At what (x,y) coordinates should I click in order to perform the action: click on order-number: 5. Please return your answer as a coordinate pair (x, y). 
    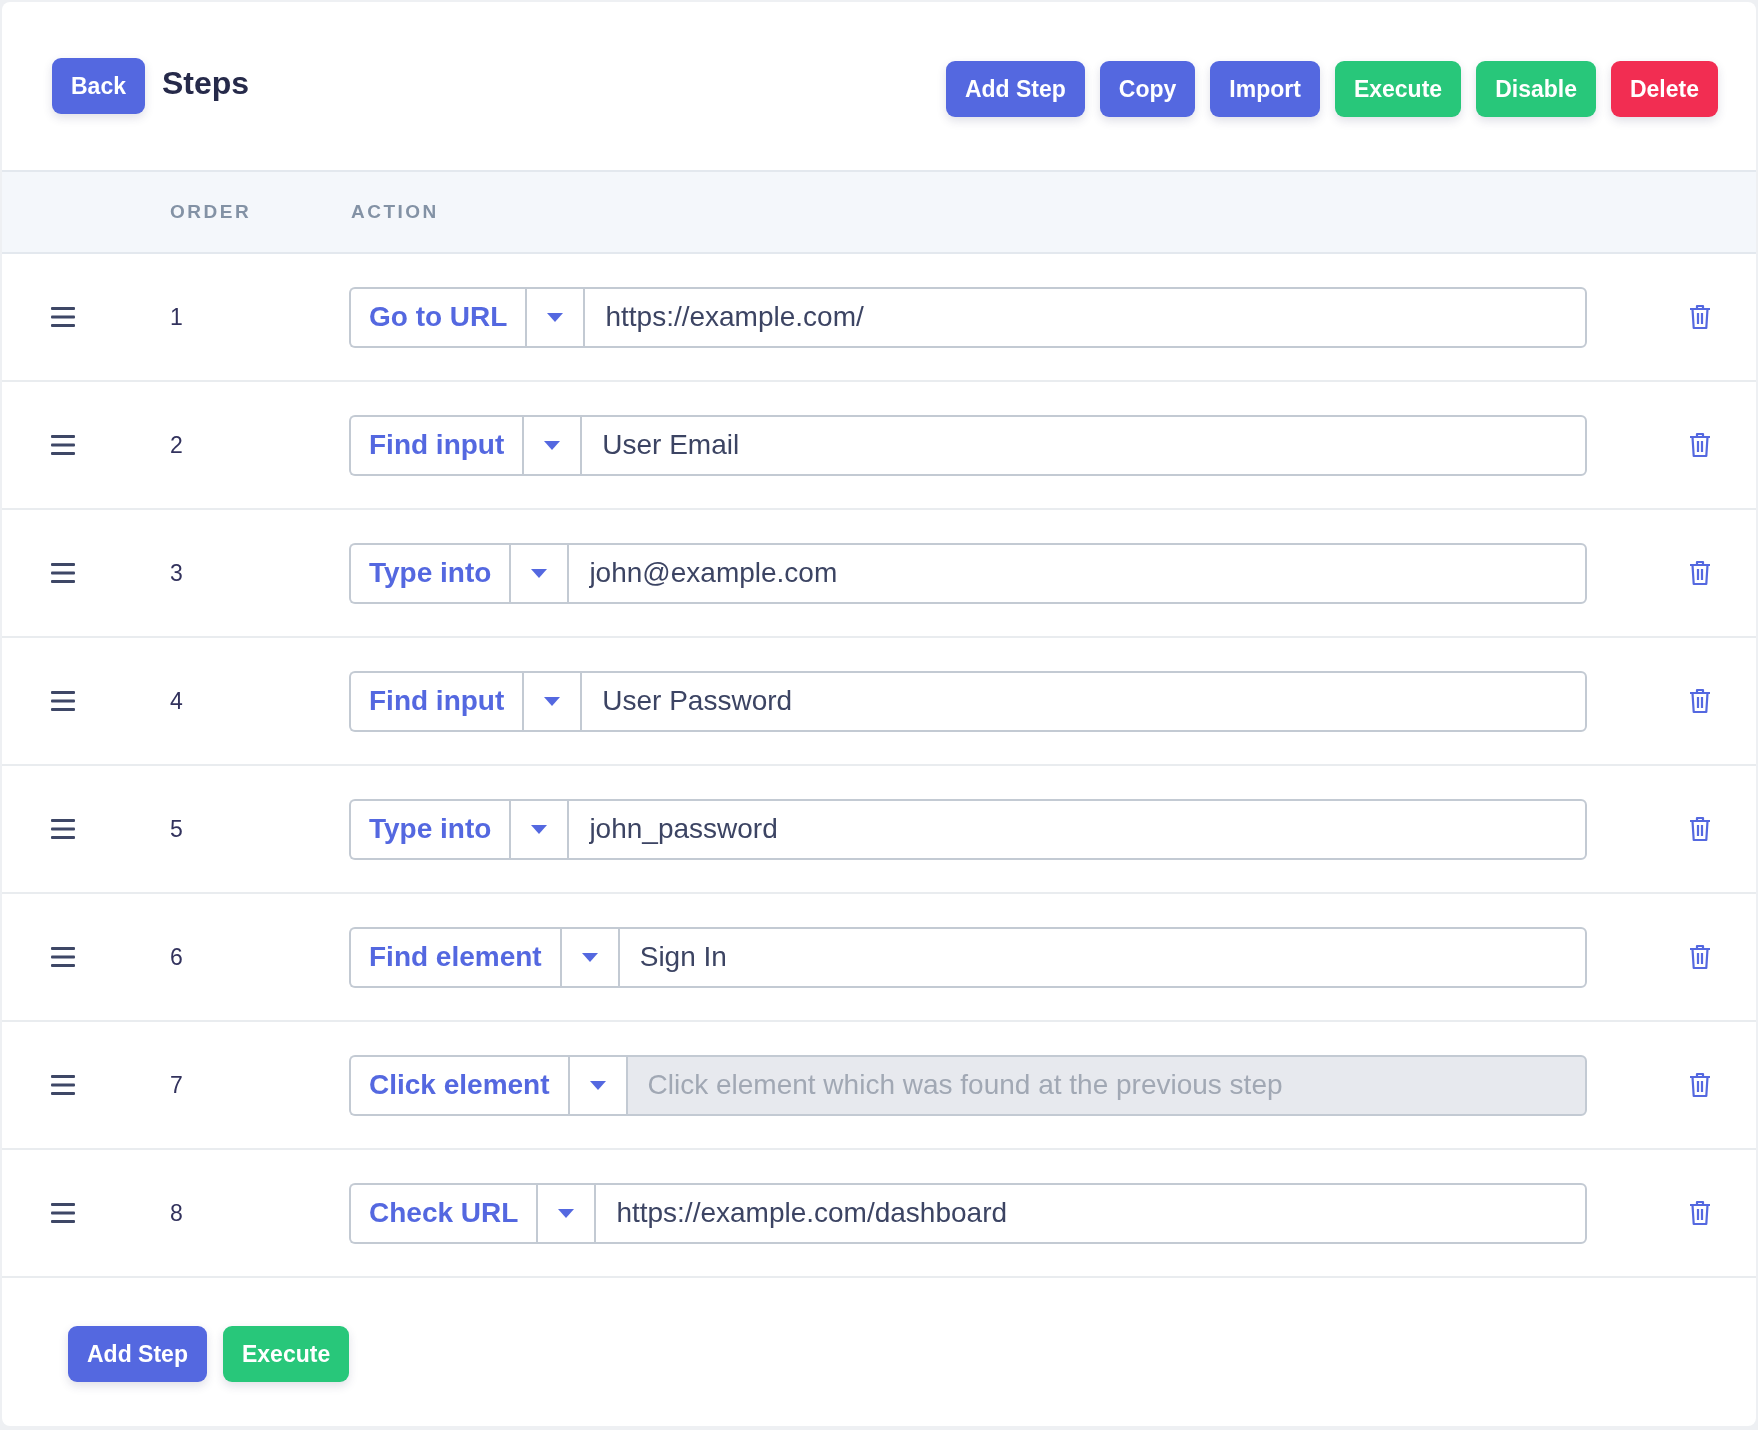
    Looking at the image, I should click on (177, 829).